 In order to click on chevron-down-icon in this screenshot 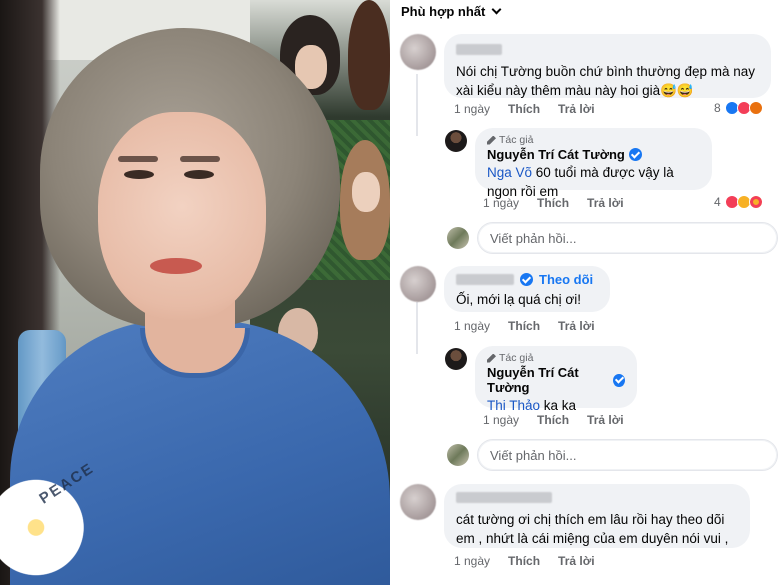, I will do `click(496, 9)`.